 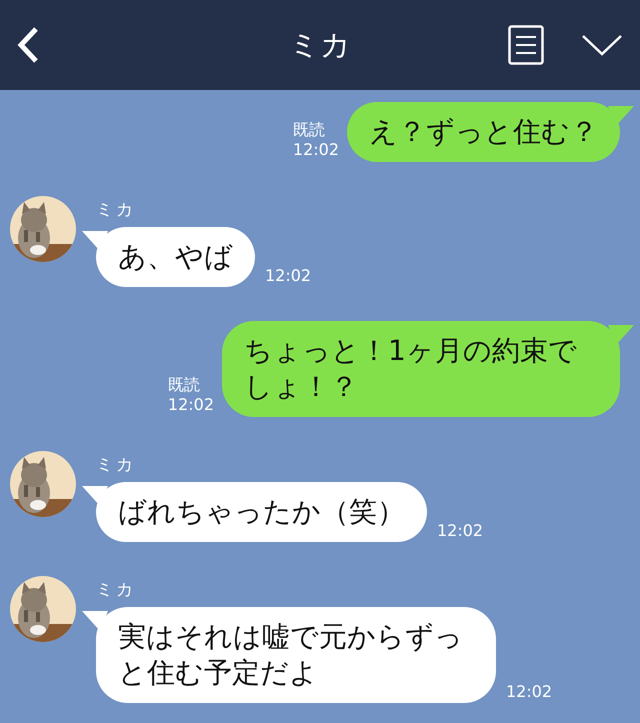 What do you see at coordinates (28, 45) in the screenshot?
I see `back-icon` at bounding box center [28, 45].